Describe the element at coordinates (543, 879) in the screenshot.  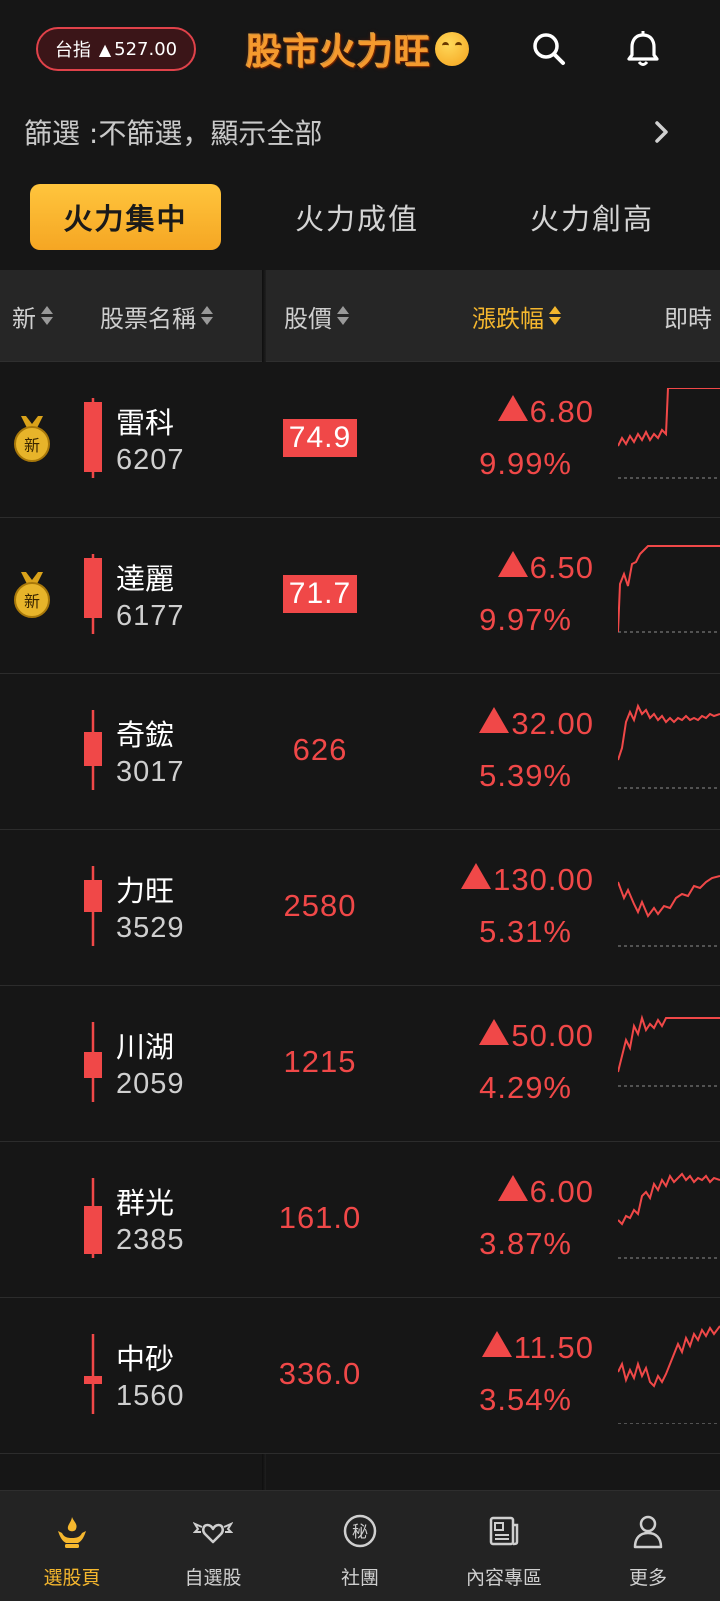
I see `change-value: 130.00` at that location.